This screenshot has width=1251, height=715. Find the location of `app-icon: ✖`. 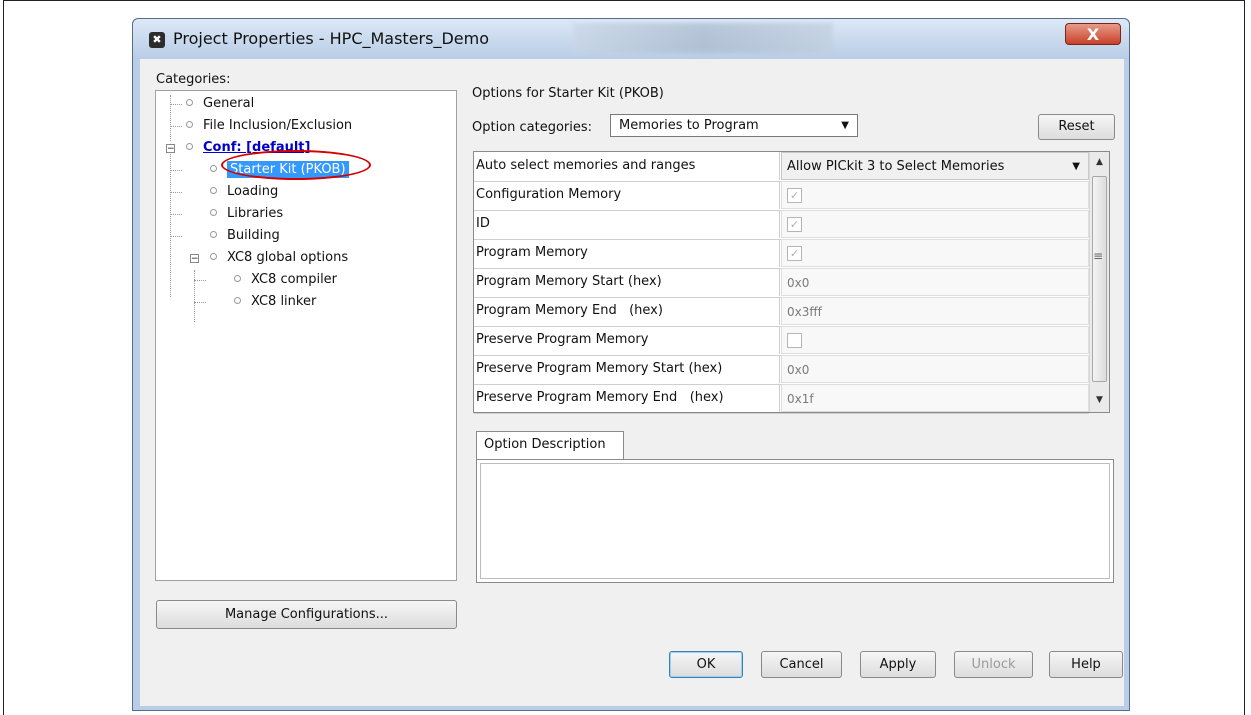

app-icon: ✖ is located at coordinates (157, 40).